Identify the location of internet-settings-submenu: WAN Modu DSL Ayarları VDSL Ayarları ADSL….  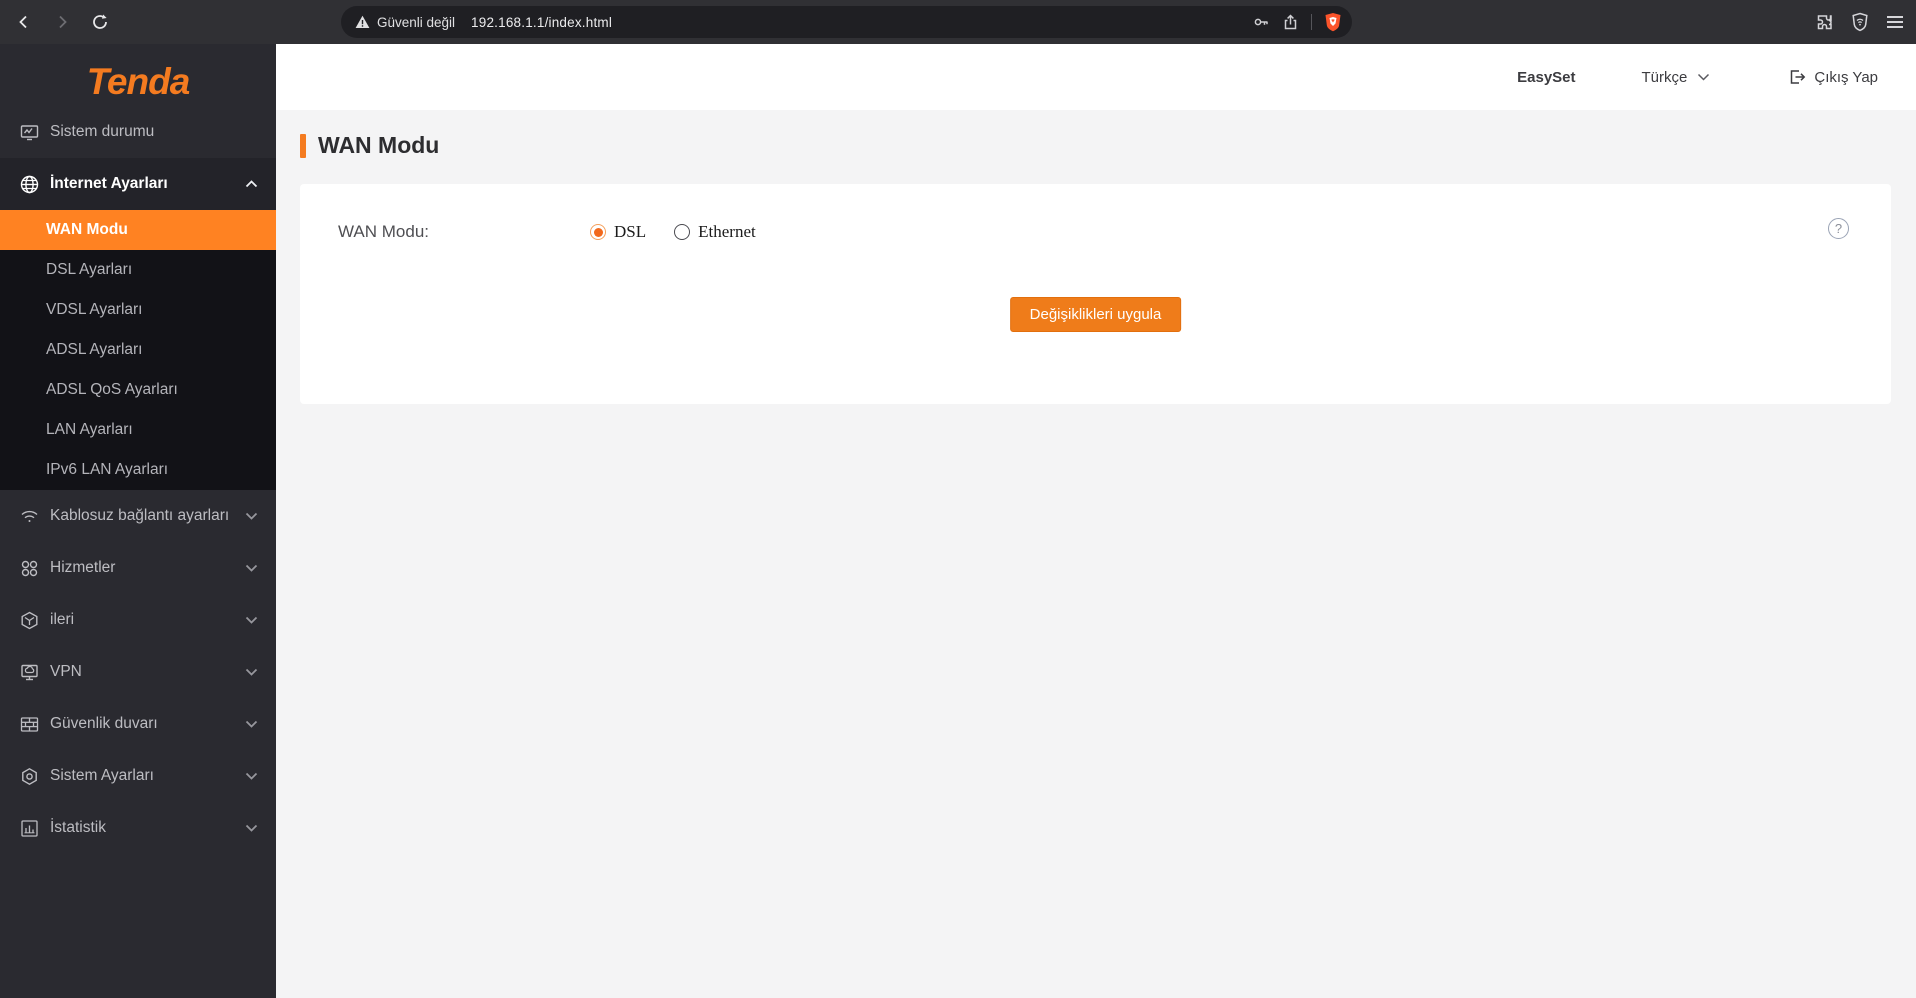
(138, 350).